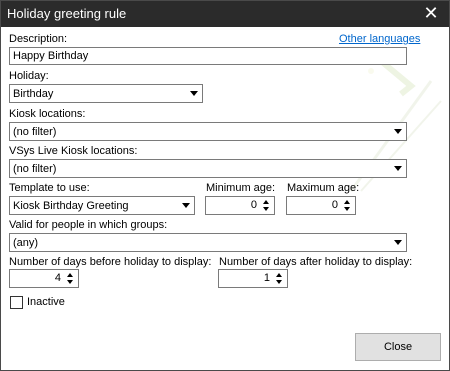 This screenshot has width=450, height=371. I want to click on max-age-stepper: 0, so click(321, 205).